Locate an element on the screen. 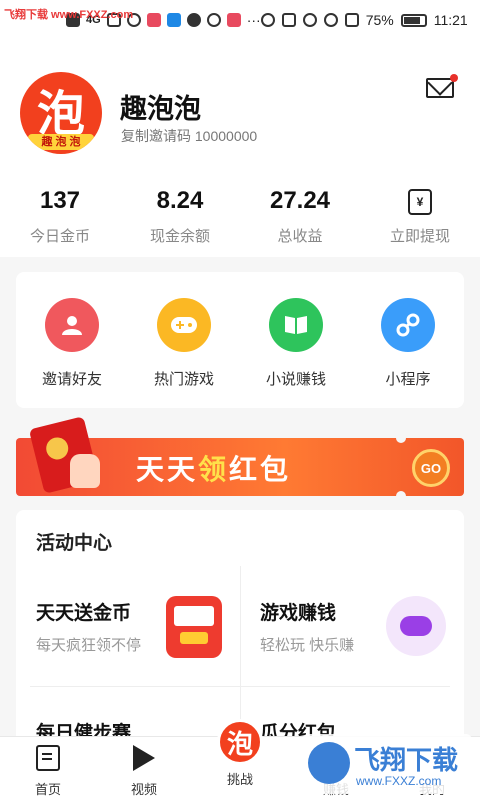 The width and height of the screenshot is (480, 800). ticket-notch-bottom is located at coordinates (401, 496).